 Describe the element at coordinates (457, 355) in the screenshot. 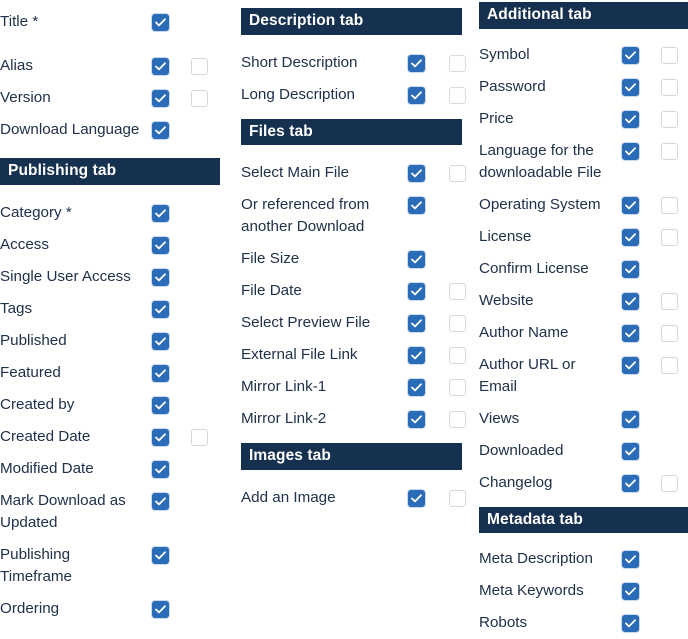

I see `unchecked-checkbox-required-external-file-link` at that location.